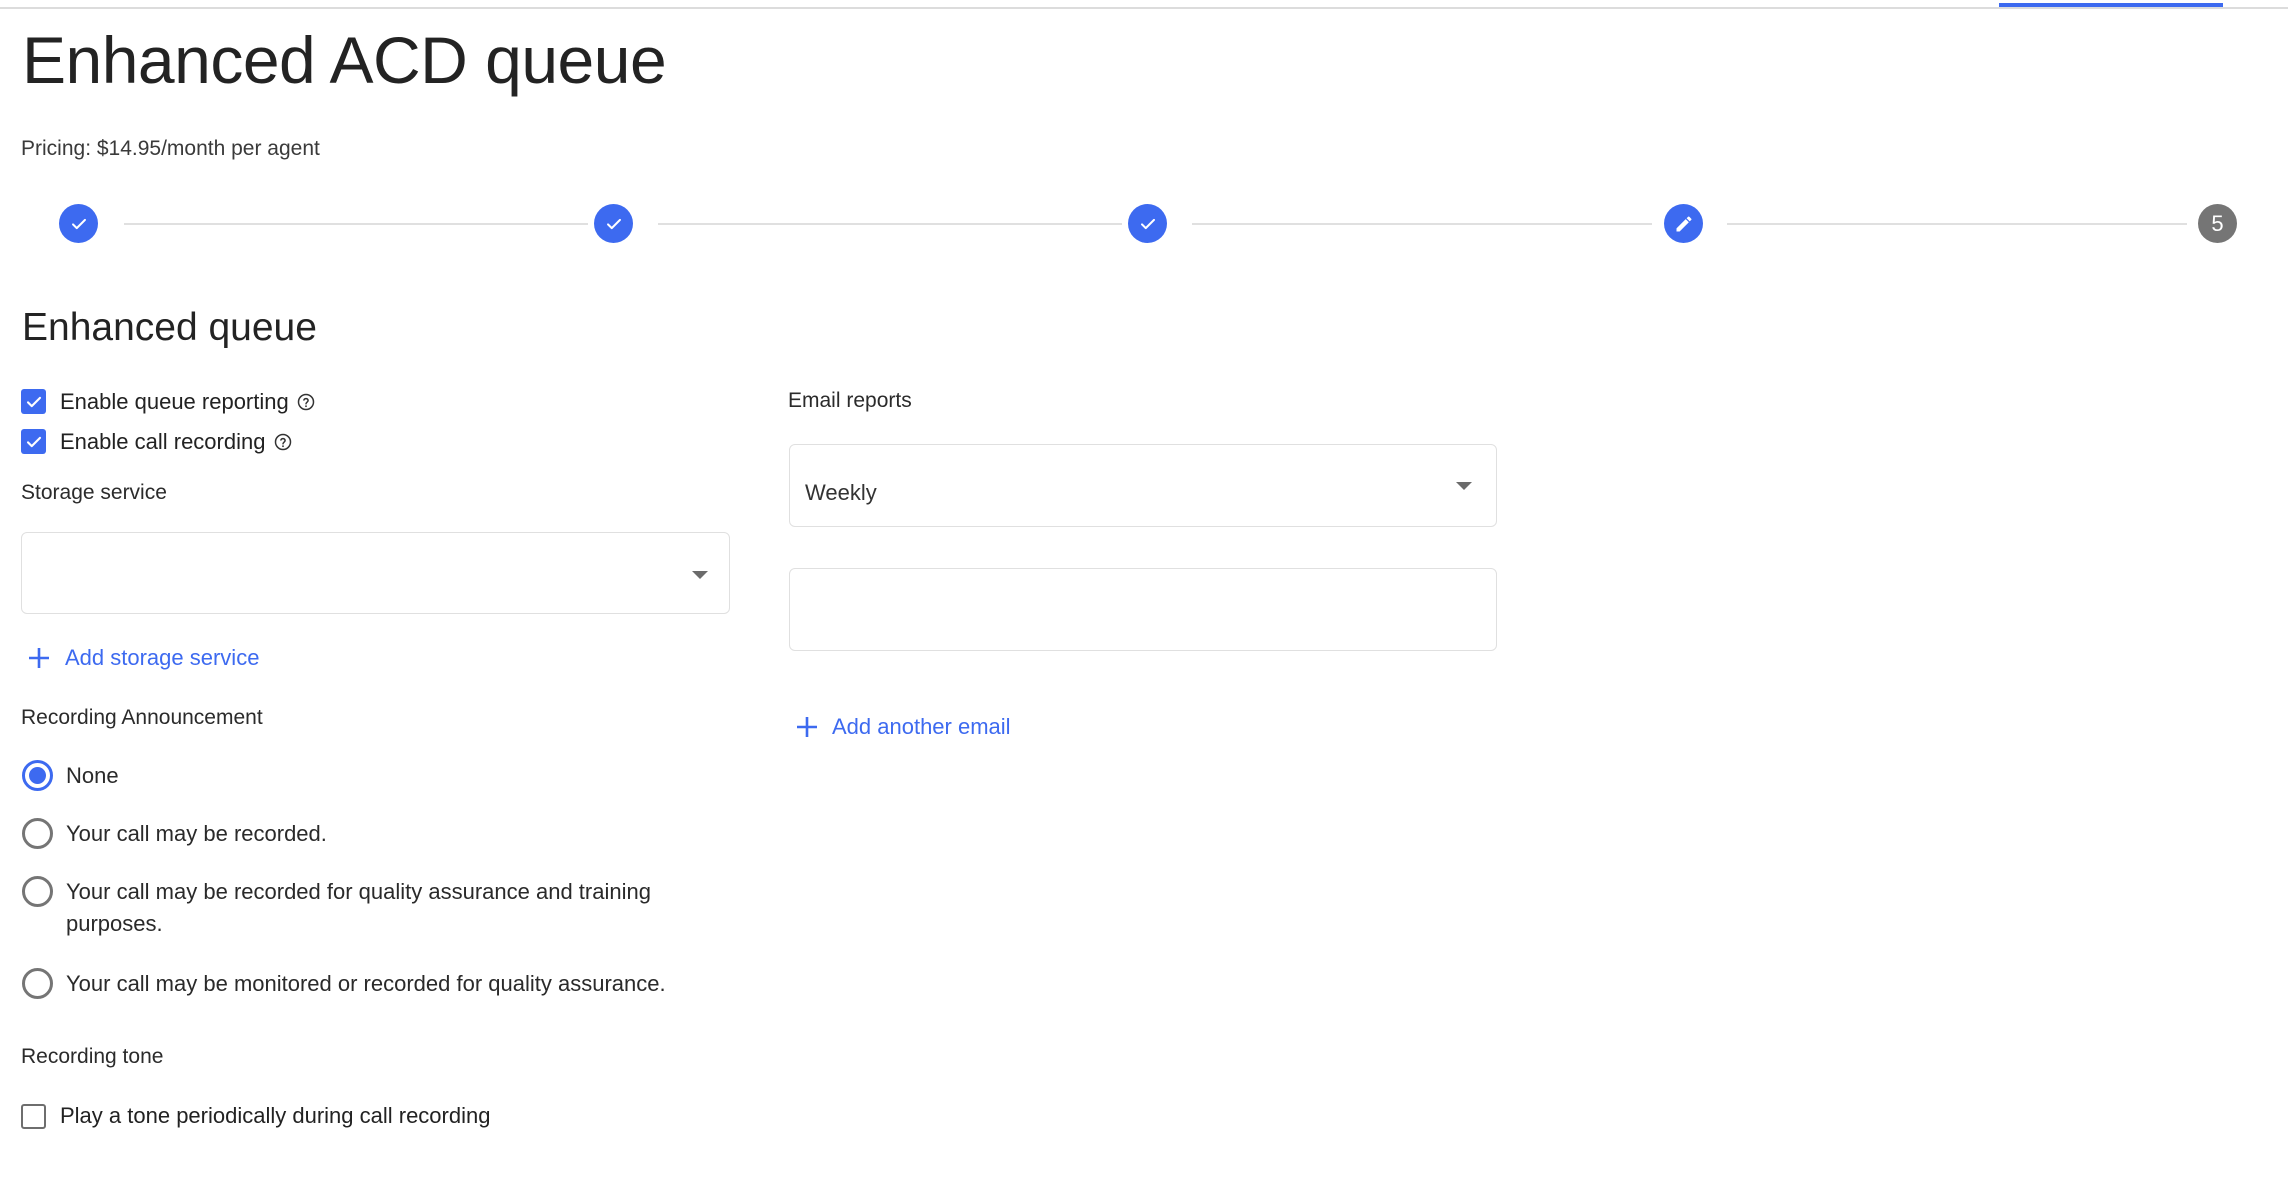 This screenshot has height=1186, width=2288. What do you see at coordinates (169, 327) in the screenshot?
I see `section-heading: Enhanced queue` at bounding box center [169, 327].